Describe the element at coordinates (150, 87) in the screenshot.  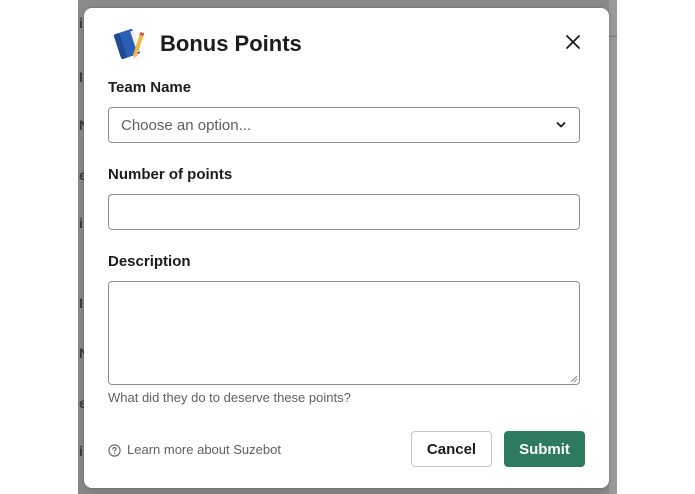
I see `team-name-label: Team Name` at that location.